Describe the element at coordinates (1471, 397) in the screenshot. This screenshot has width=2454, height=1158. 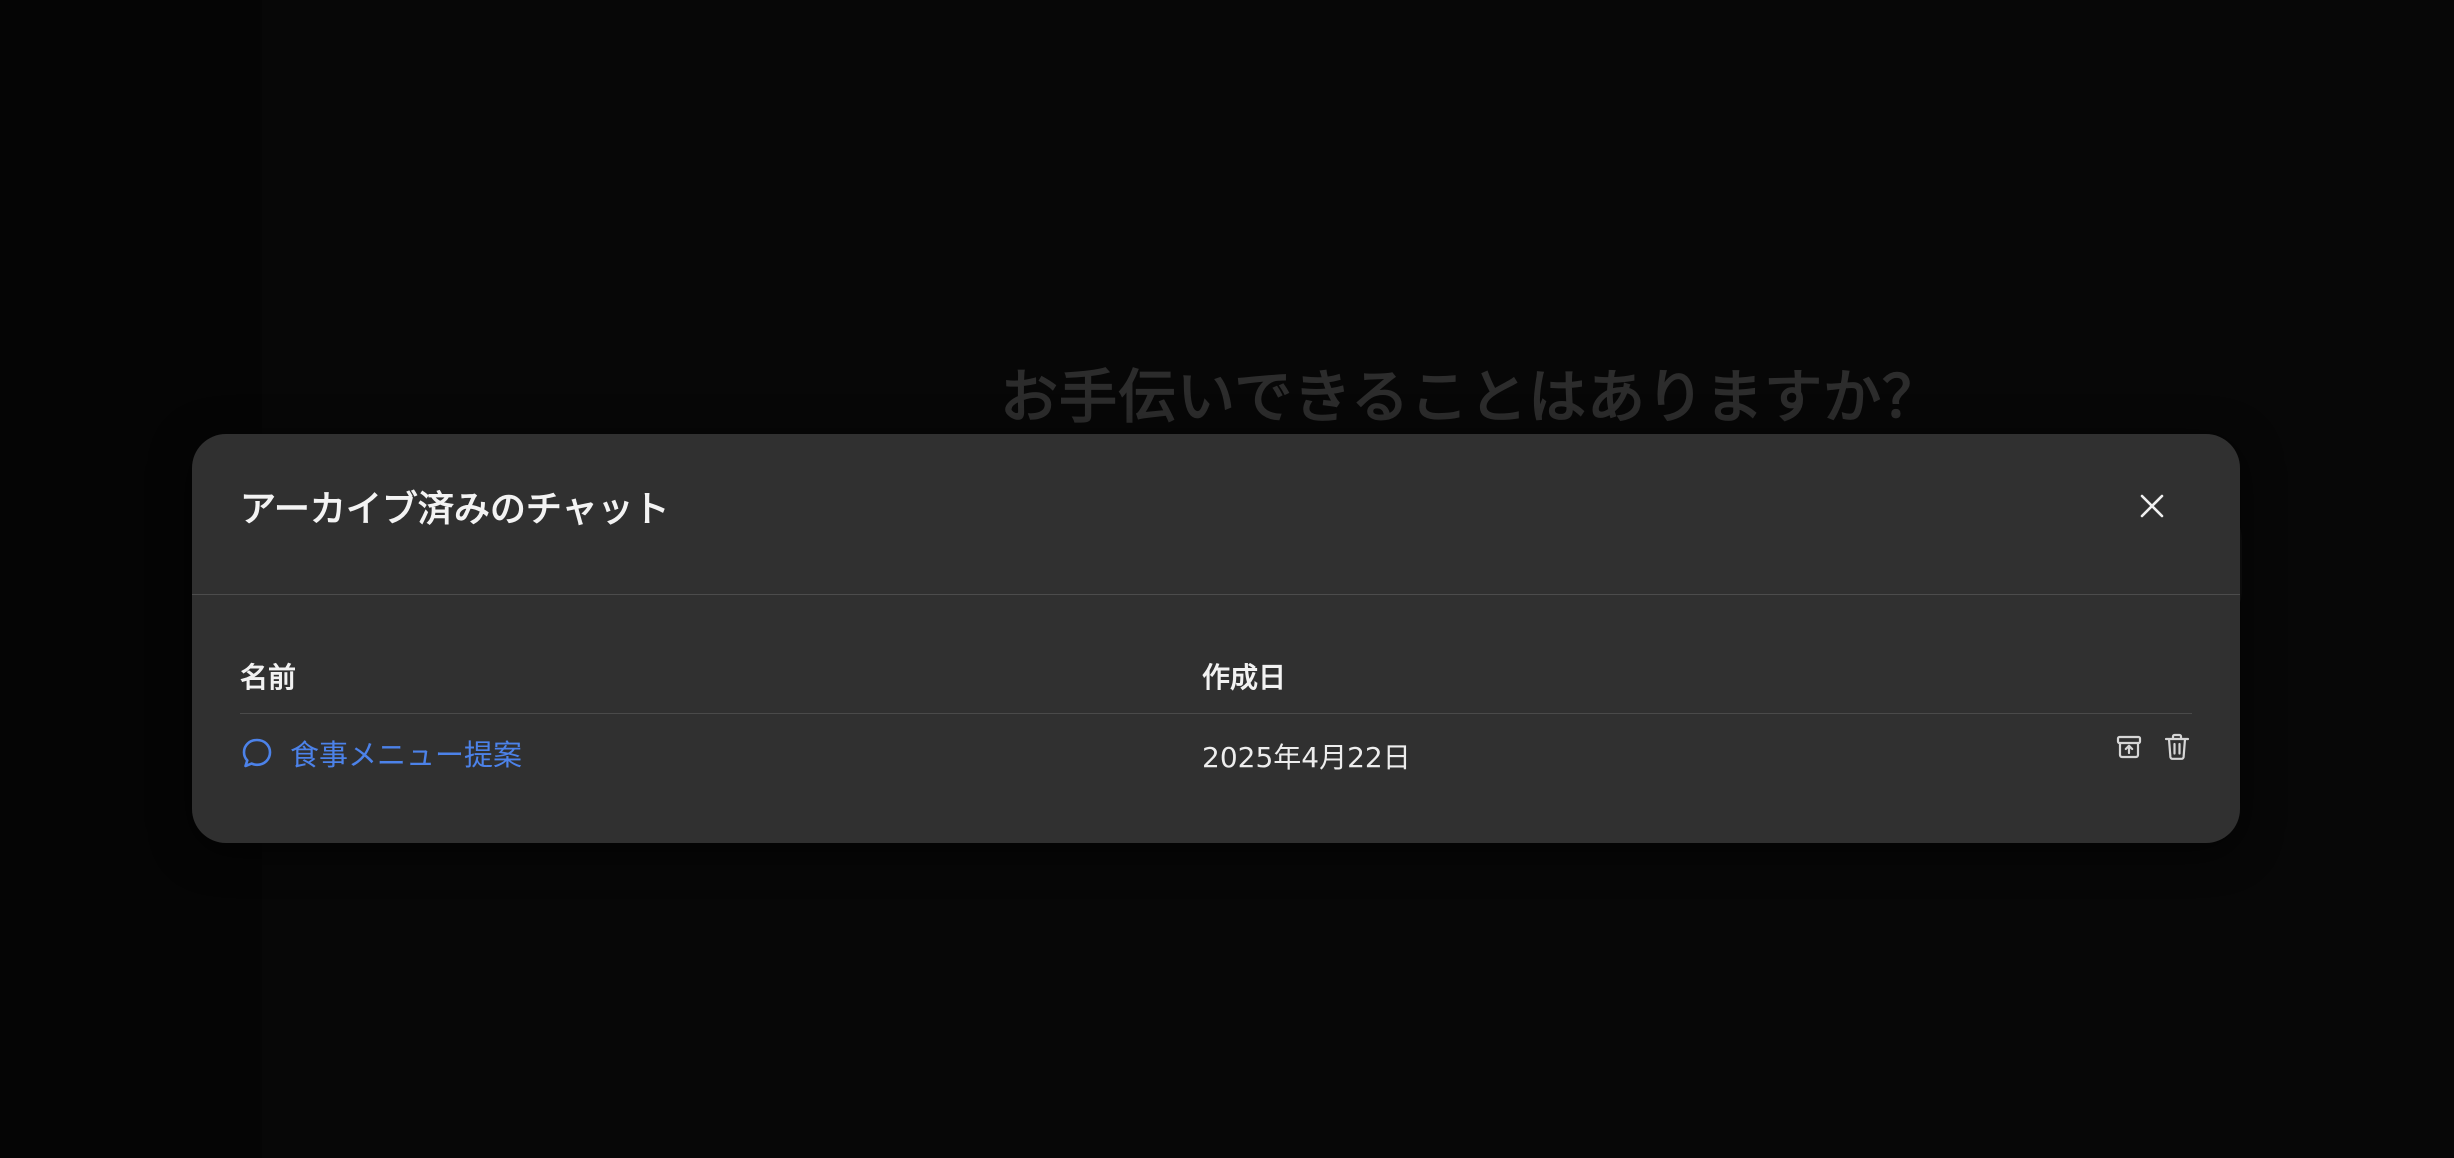
I see `background-heading: お手伝いできることはありますか？` at that location.